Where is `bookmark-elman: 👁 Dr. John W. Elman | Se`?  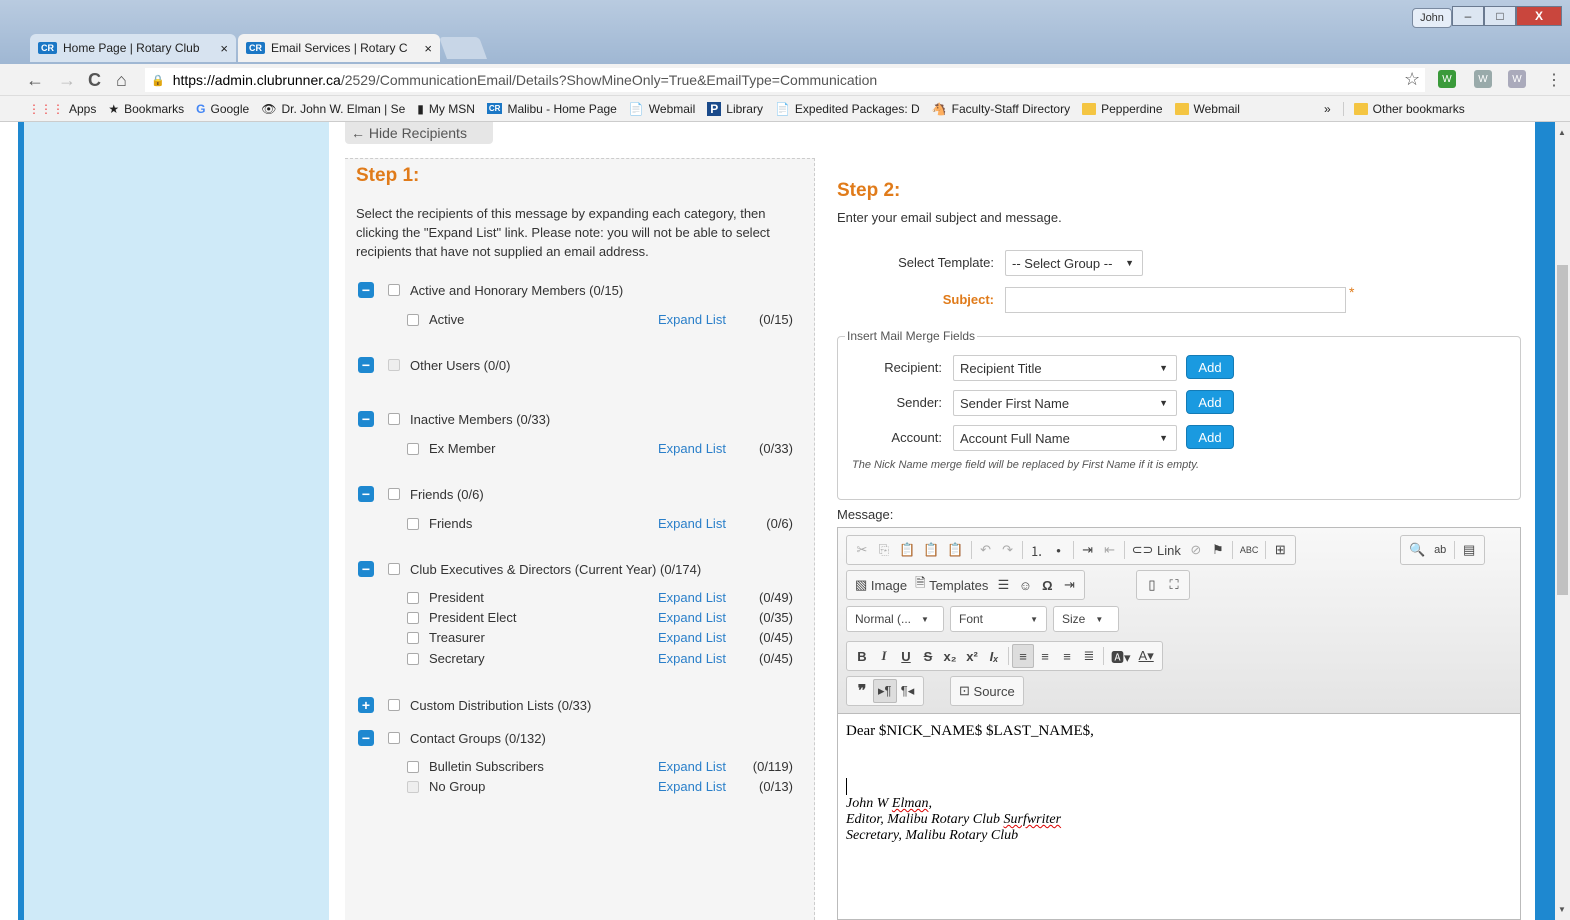
bookmark-elman: 👁 Dr. John W. Elman | Se is located at coordinates (333, 109).